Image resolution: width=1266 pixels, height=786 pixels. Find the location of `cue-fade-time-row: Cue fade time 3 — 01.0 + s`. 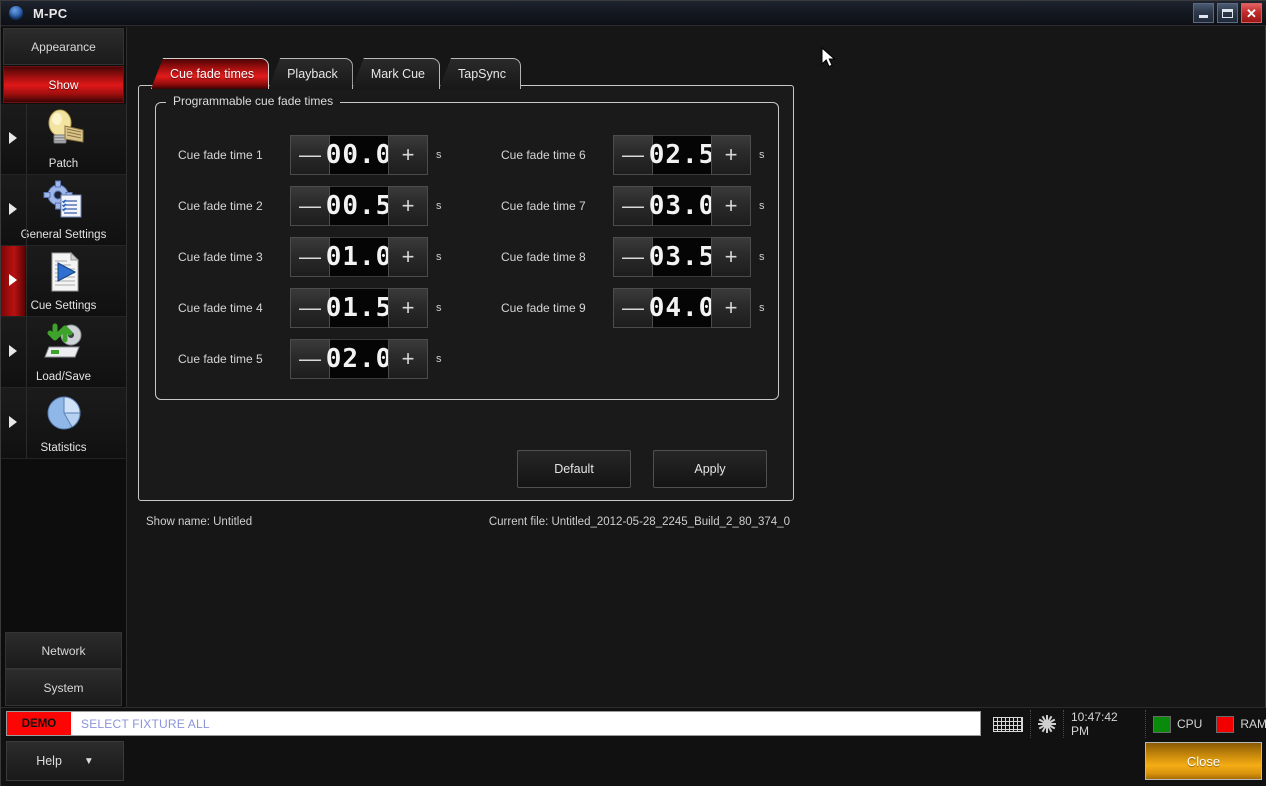

cue-fade-time-row: Cue fade time 3 — 01.0 + s is located at coordinates (310, 257).